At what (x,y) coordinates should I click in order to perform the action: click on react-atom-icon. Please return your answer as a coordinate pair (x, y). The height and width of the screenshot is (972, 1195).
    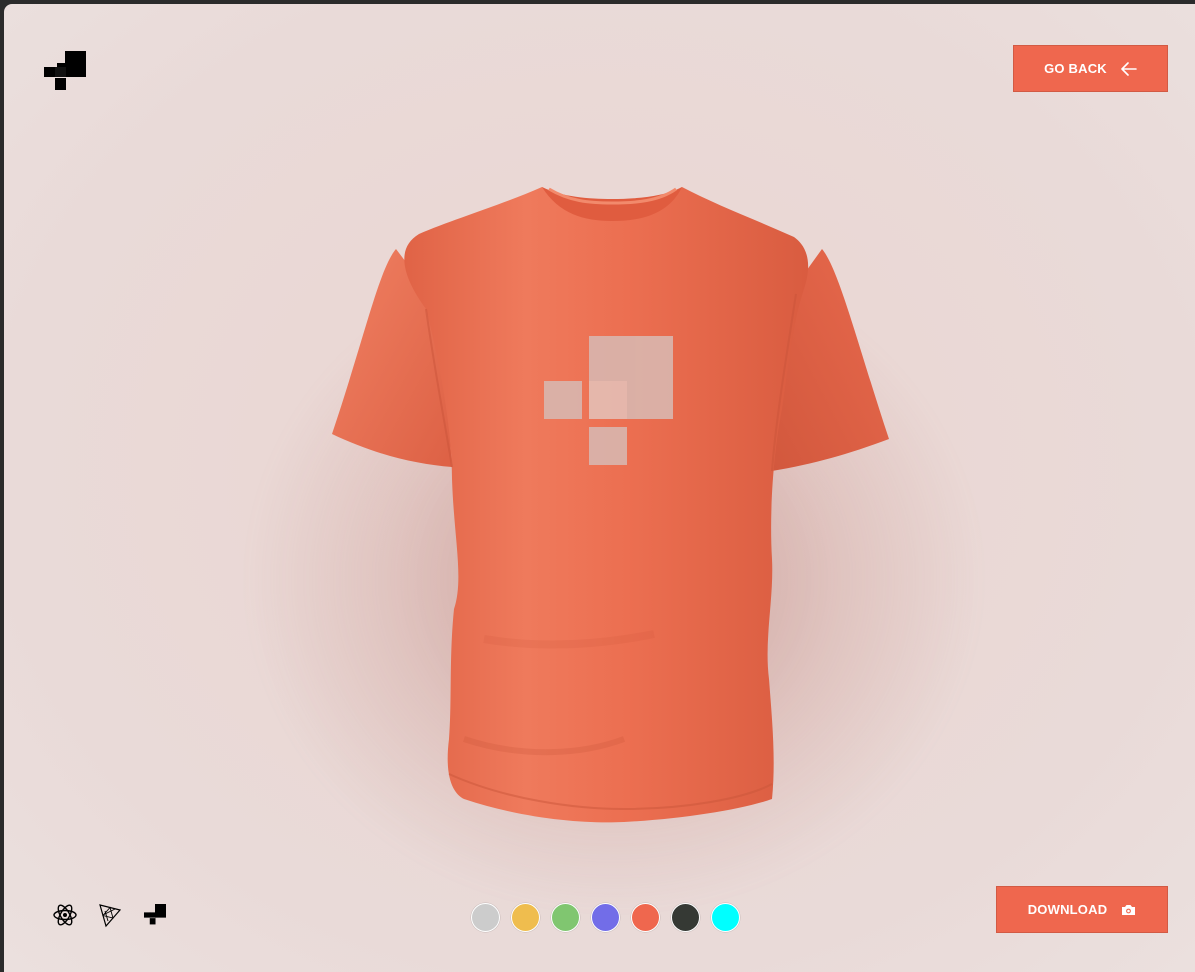
    Looking at the image, I should click on (65, 915).